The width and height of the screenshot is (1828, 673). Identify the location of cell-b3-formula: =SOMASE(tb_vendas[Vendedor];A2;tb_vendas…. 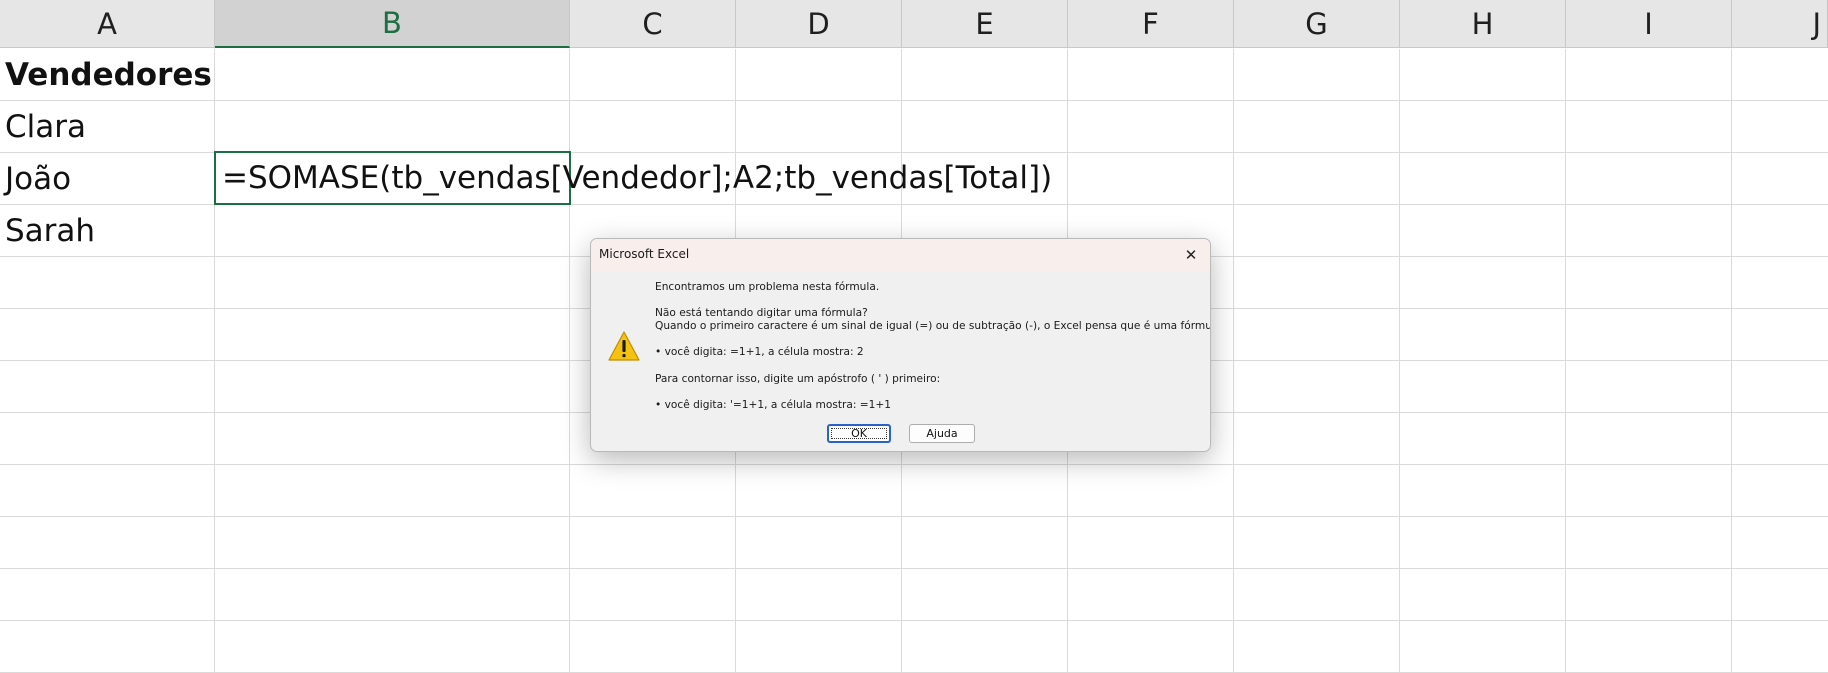
(665, 178).